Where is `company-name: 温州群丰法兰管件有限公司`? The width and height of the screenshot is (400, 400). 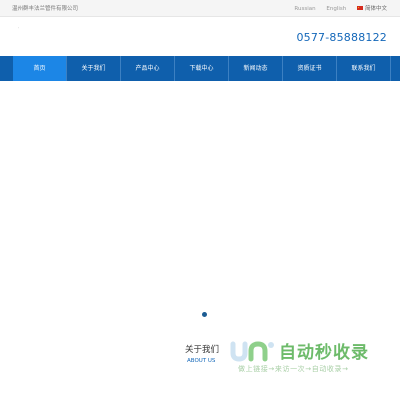
company-name: 温州群丰法兰管件有限公司 is located at coordinates (45, 9).